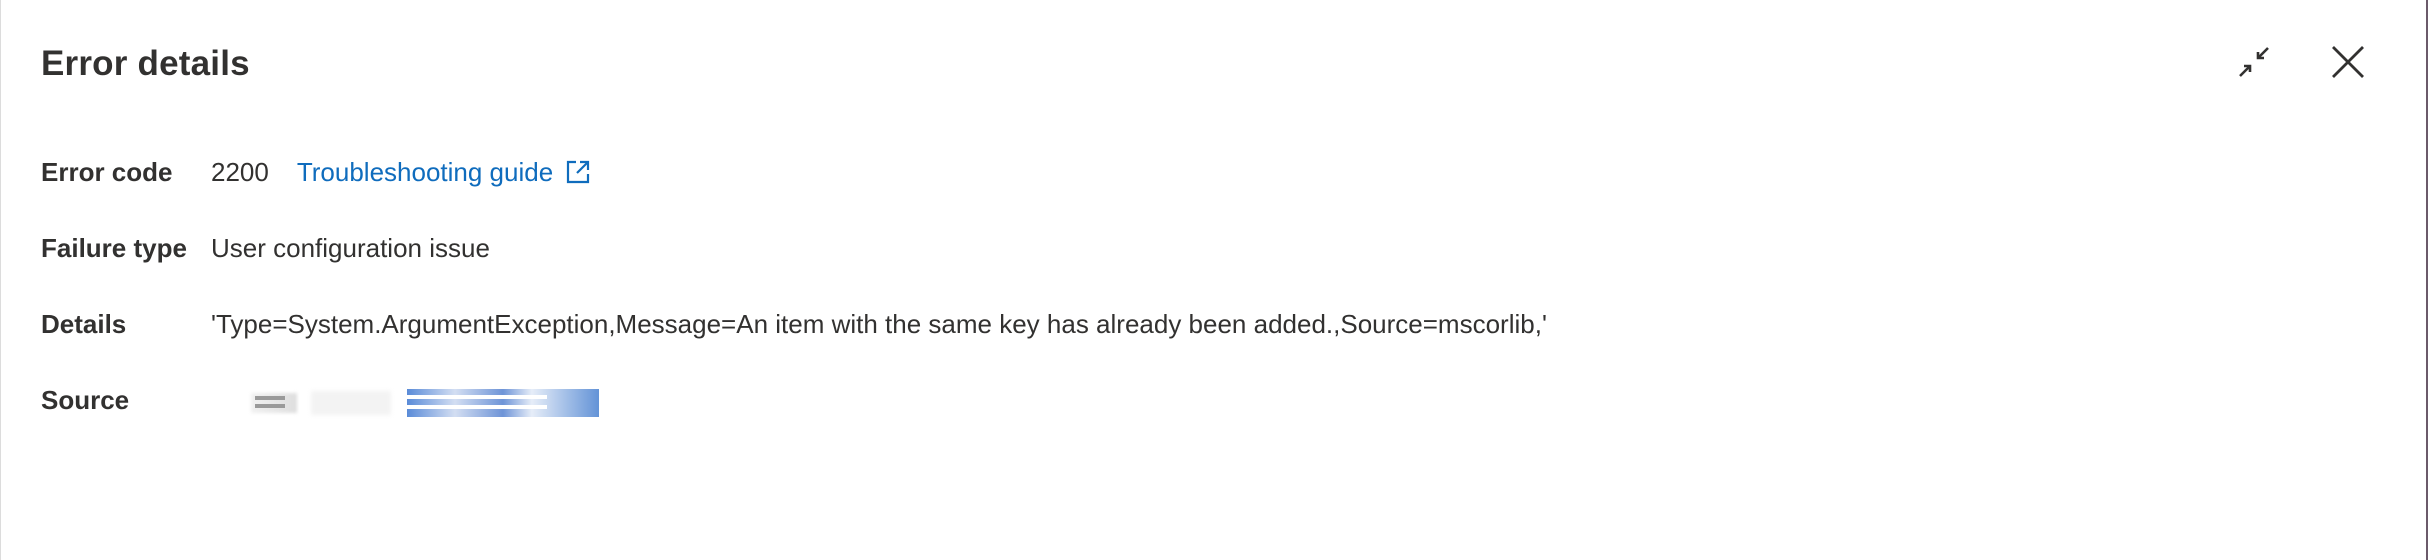 This screenshot has width=2428, height=560. I want to click on failure-type-value: User configuration issue, so click(350, 247).